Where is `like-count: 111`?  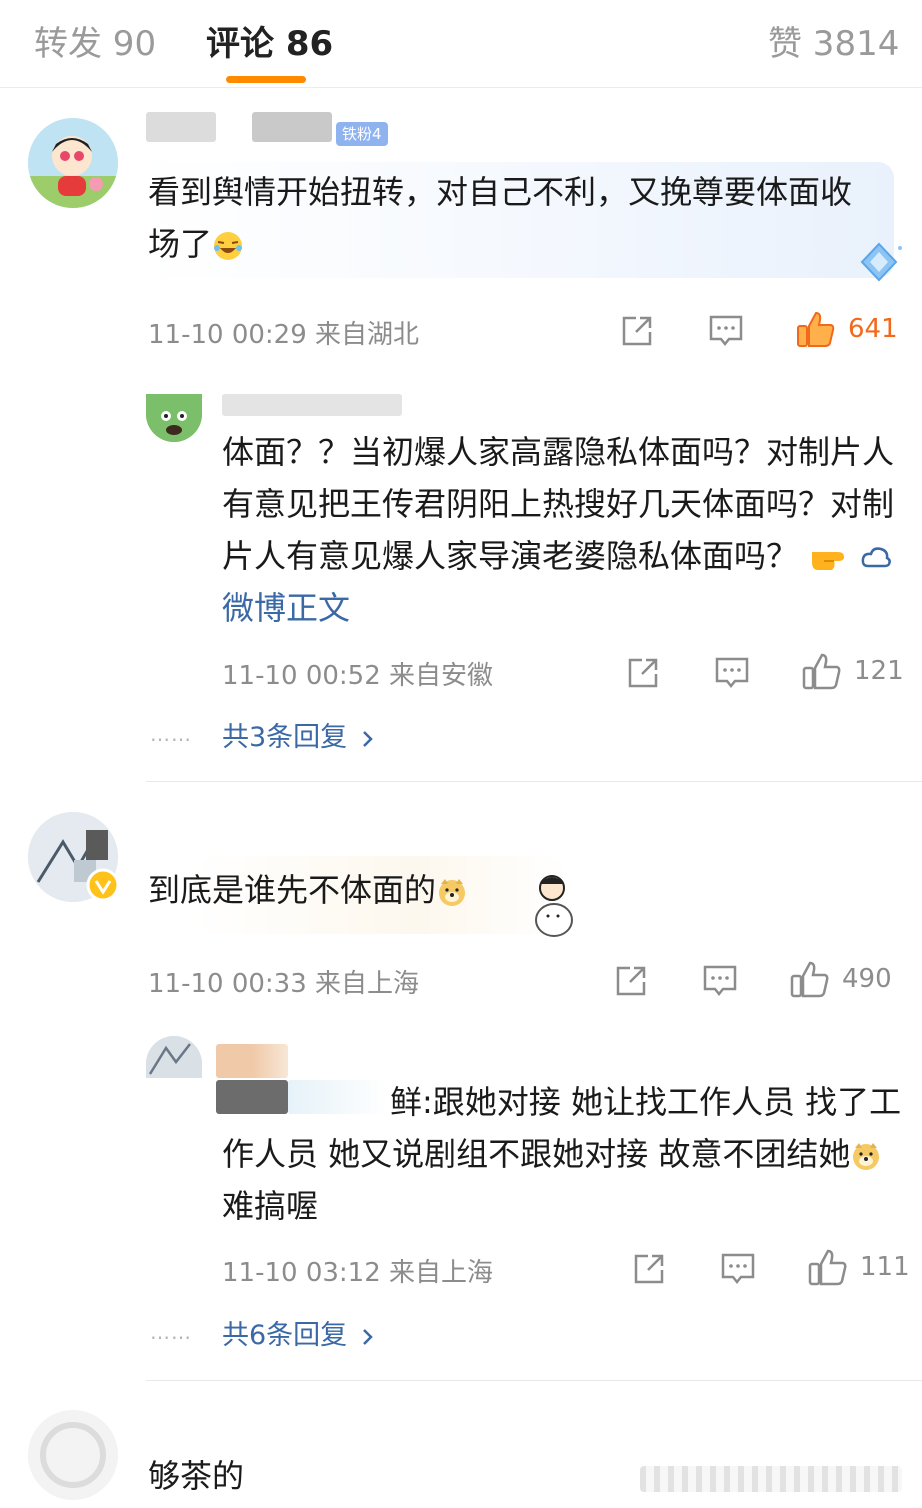 like-count: 111 is located at coordinates (885, 1267).